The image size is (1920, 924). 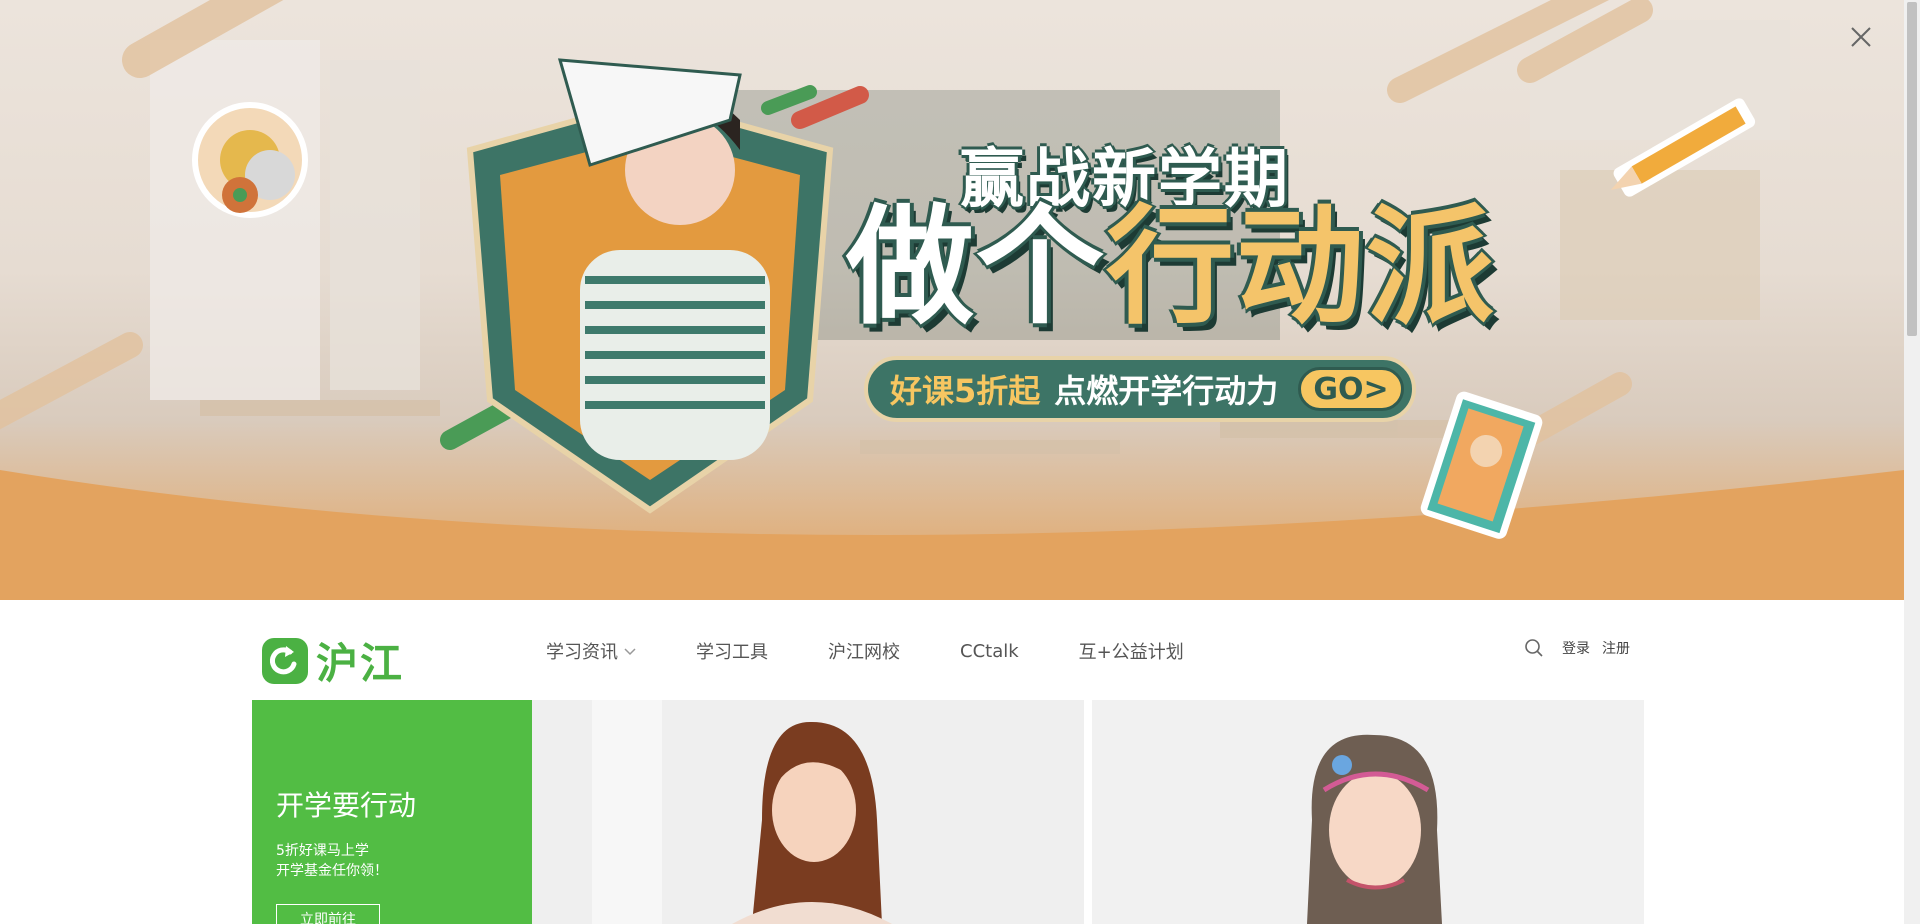 I want to click on banner-headline-big: 做个行动派, so click(x=1171, y=268).